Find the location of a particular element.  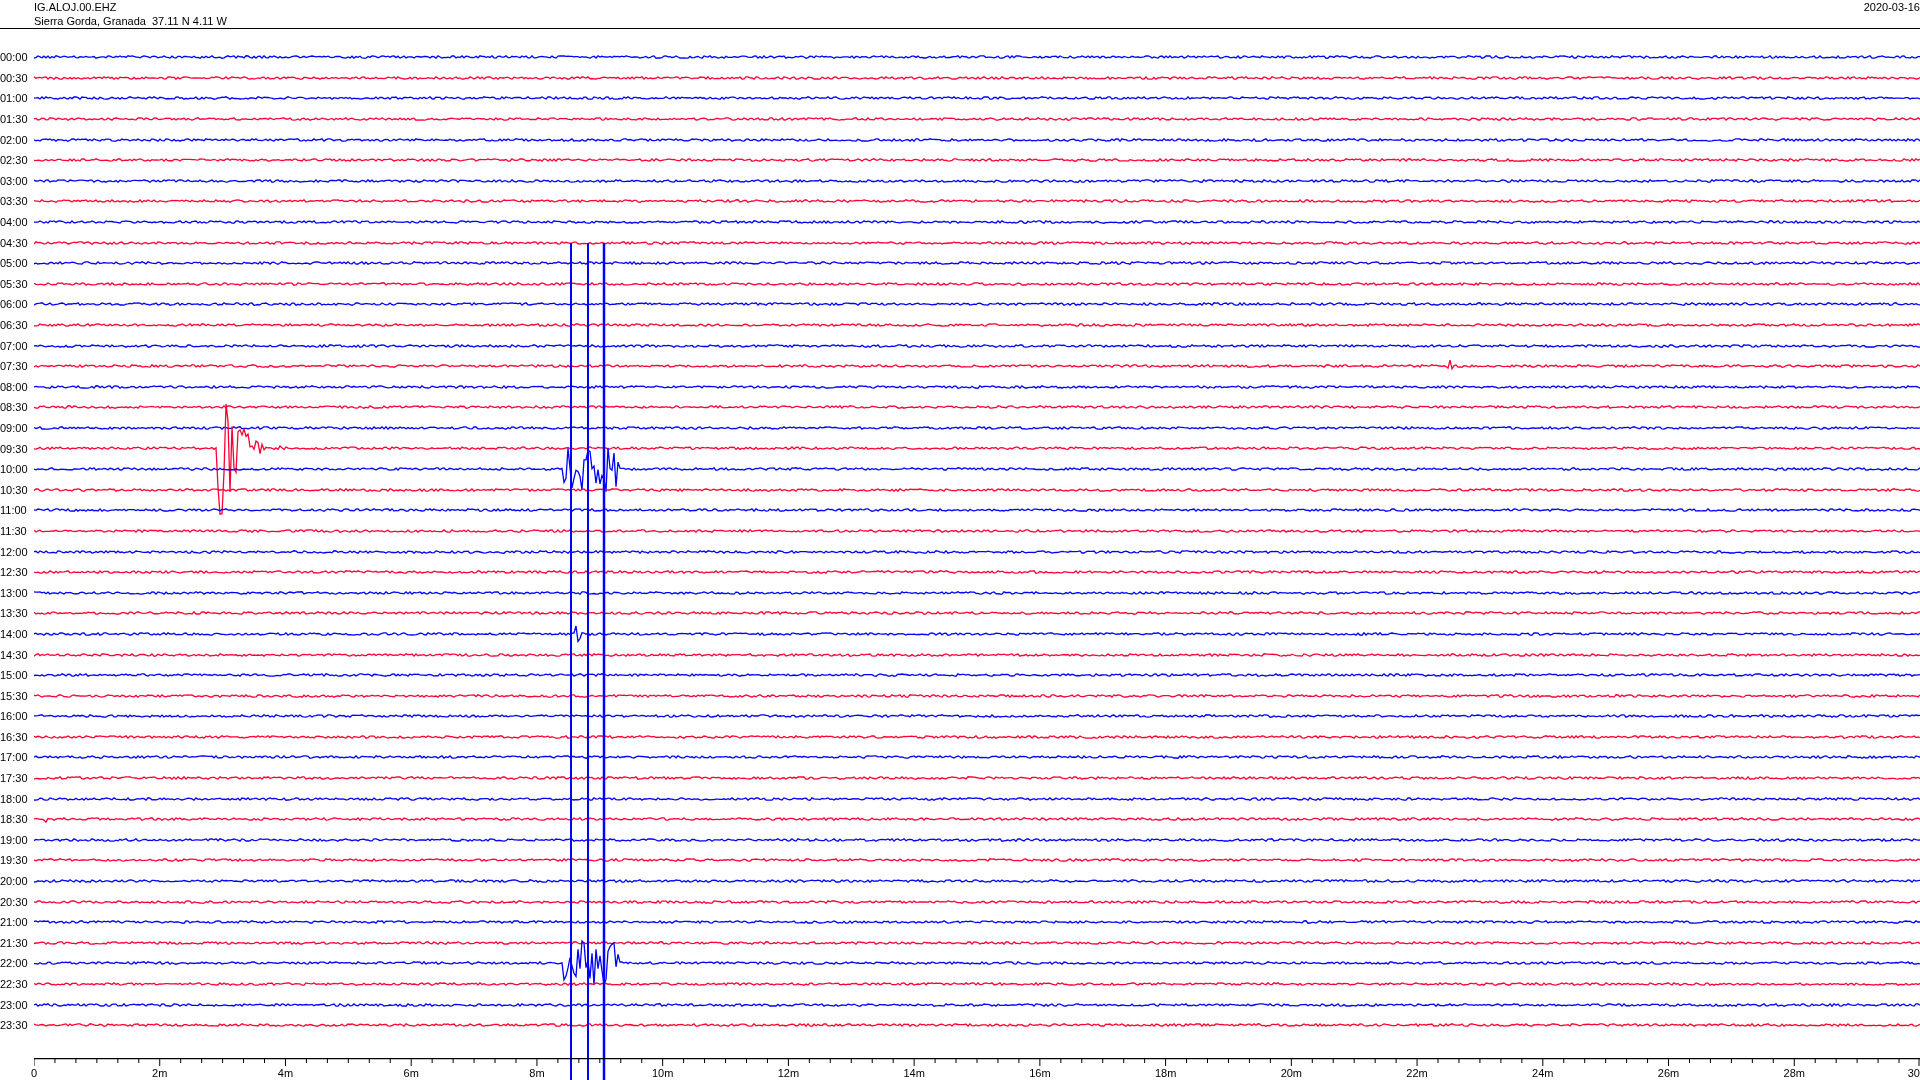

time-label: 04:00 is located at coordinates (14, 222).